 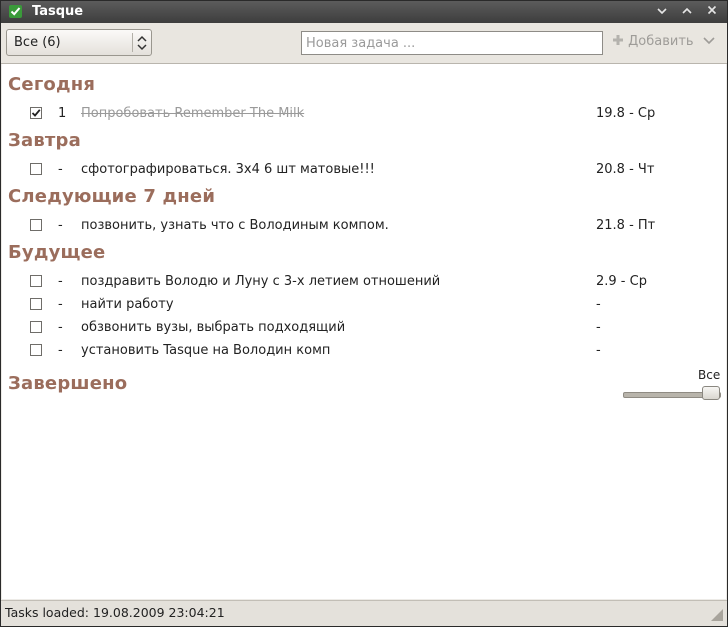 What do you see at coordinates (213, 327) in the screenshot?
I see `task-name: обзвонить вузы, выбрать подходящий` at bounding box center [213, 327].